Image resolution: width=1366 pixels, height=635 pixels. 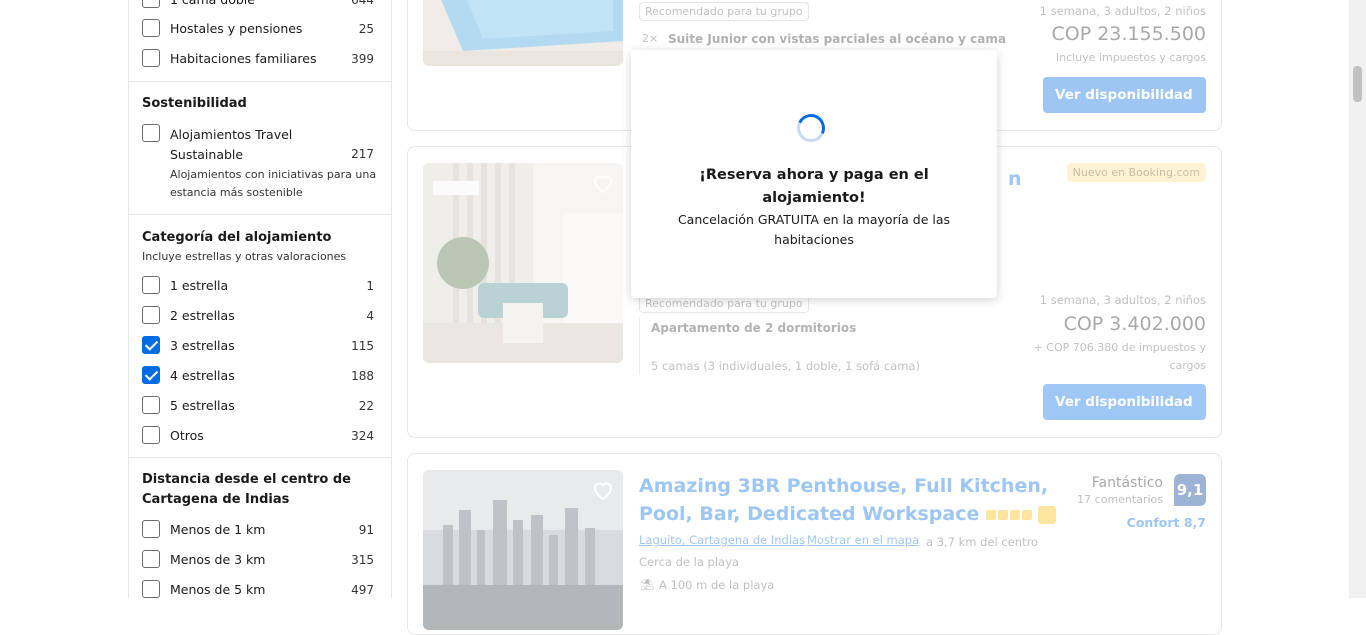 What do you see at coordinates (1046, 514) in the screenshot?
I see `thumbs-up-icon` at bounding box center [1046, 514].